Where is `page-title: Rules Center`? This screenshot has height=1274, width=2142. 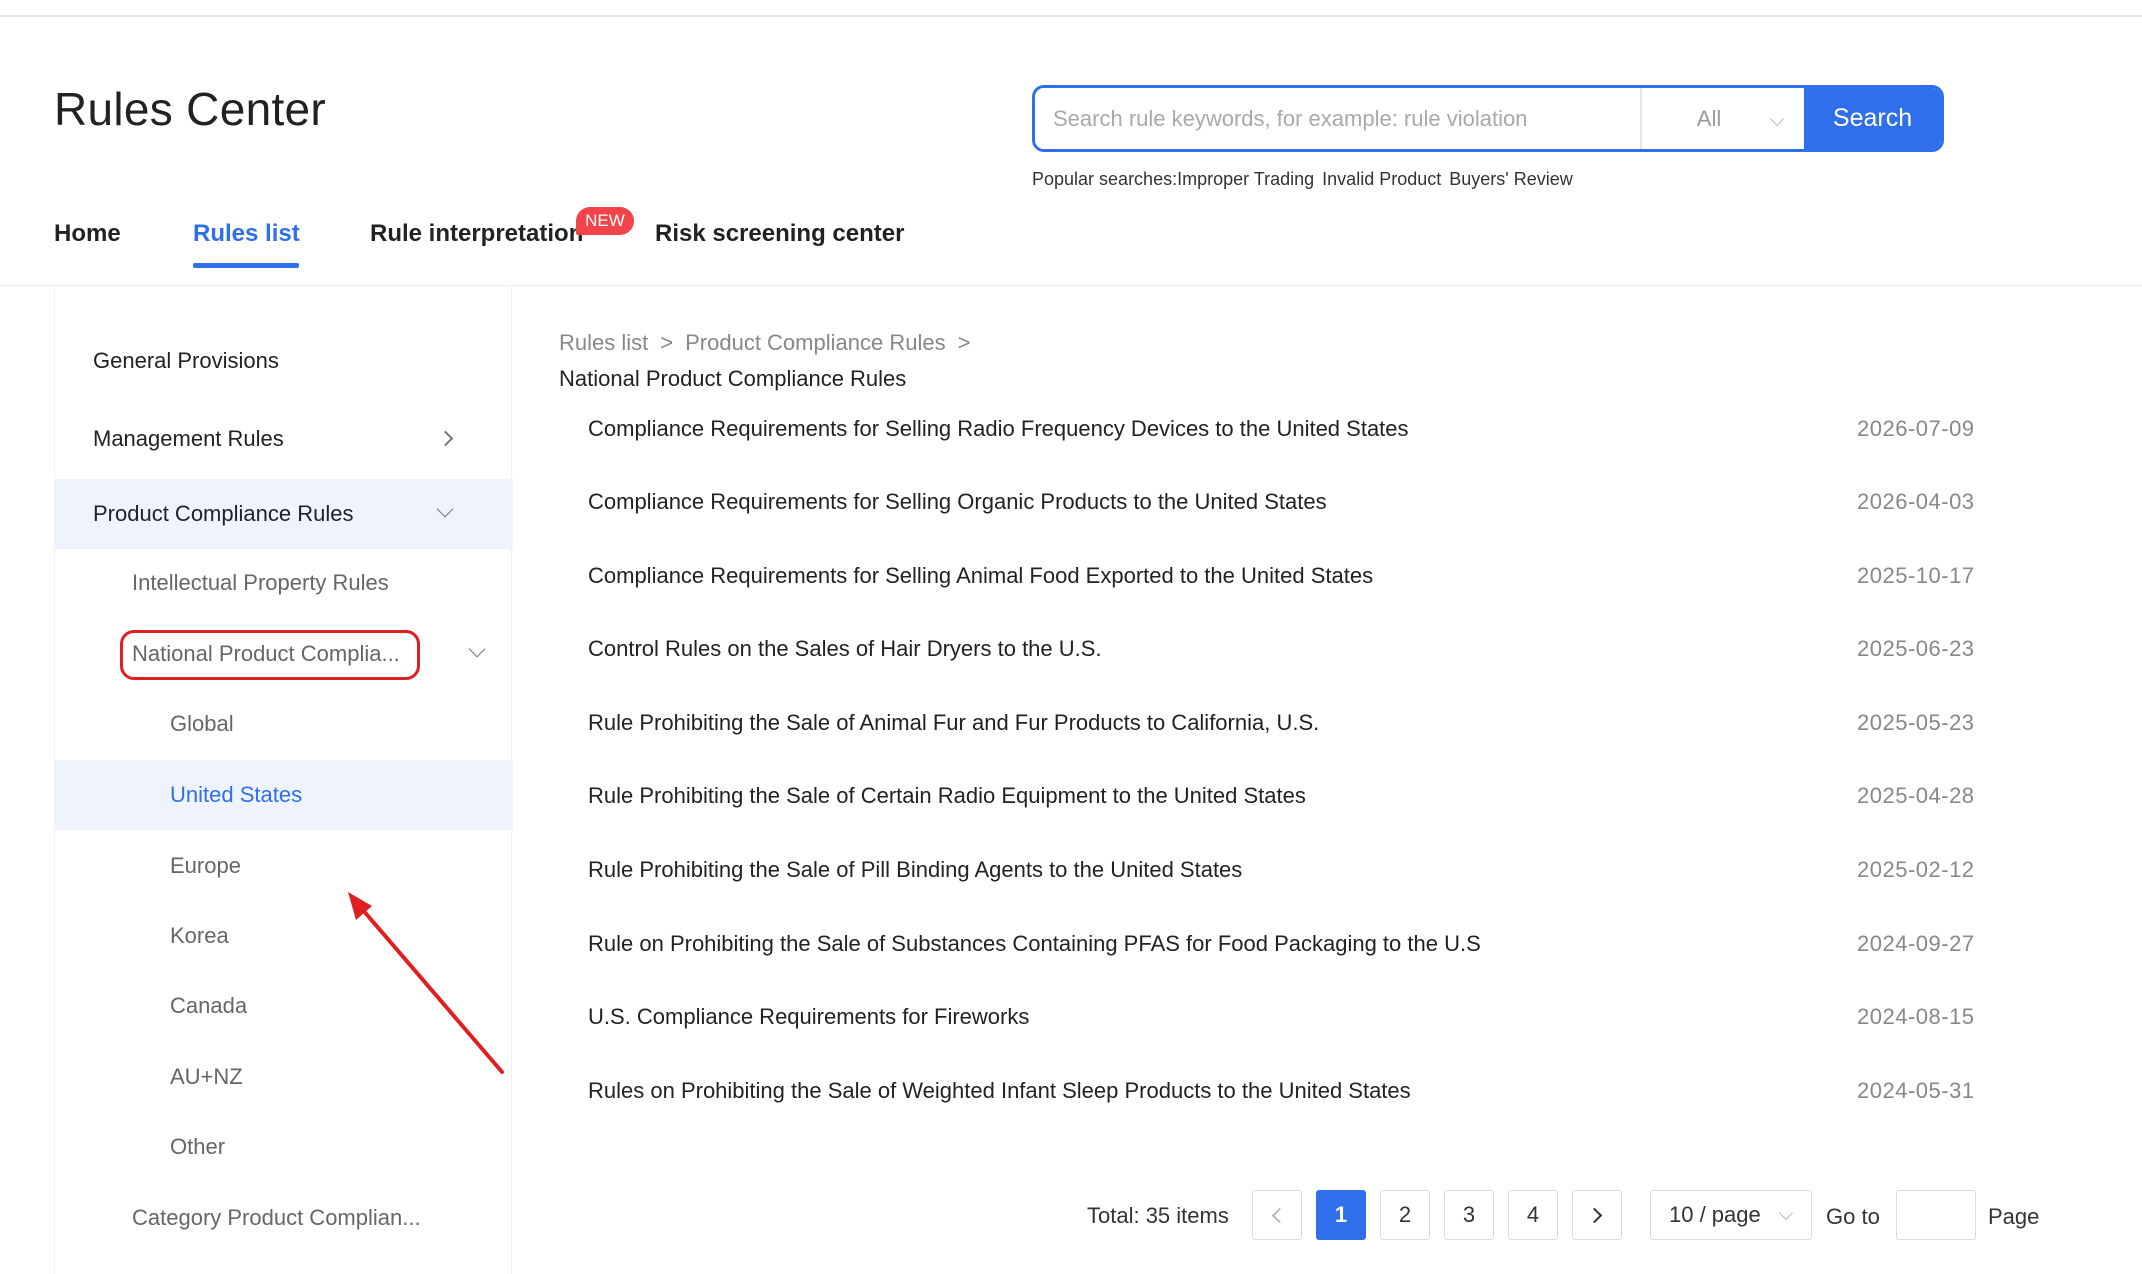 page-title: Rules Center is located at coordinates (190, 109).